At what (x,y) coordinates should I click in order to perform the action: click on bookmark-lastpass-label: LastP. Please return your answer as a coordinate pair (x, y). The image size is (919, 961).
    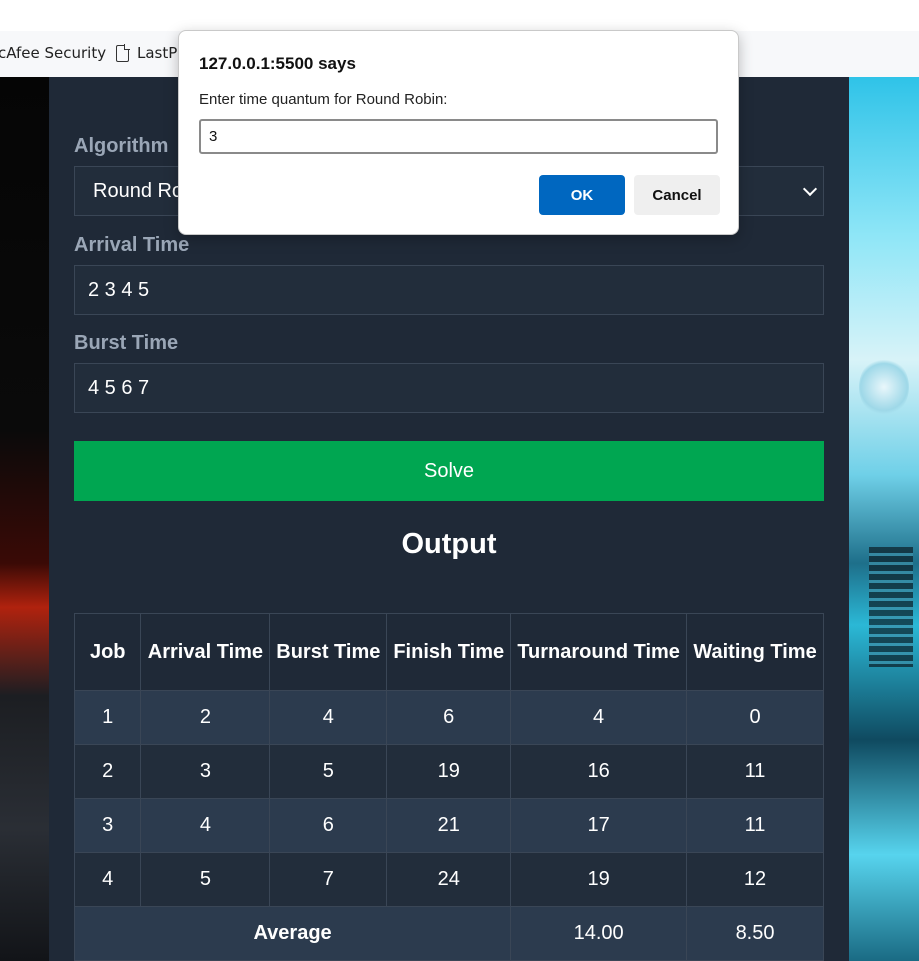
    Looking at the image, I should click on (157, 53).